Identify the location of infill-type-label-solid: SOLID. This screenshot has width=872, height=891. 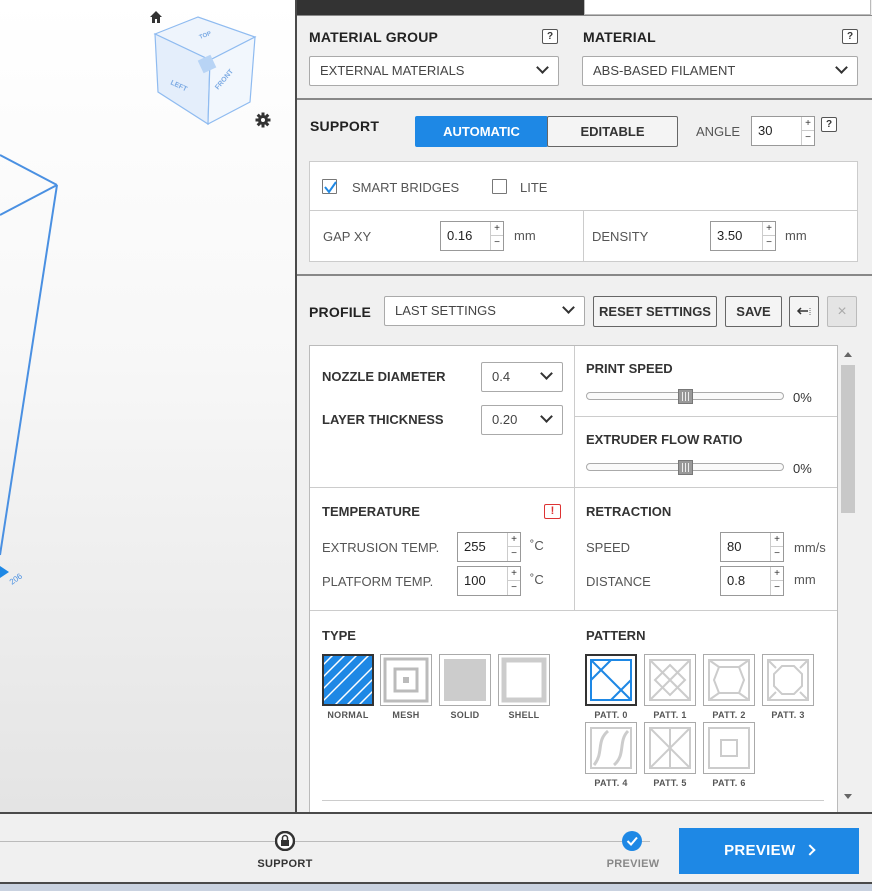
(465, 715).